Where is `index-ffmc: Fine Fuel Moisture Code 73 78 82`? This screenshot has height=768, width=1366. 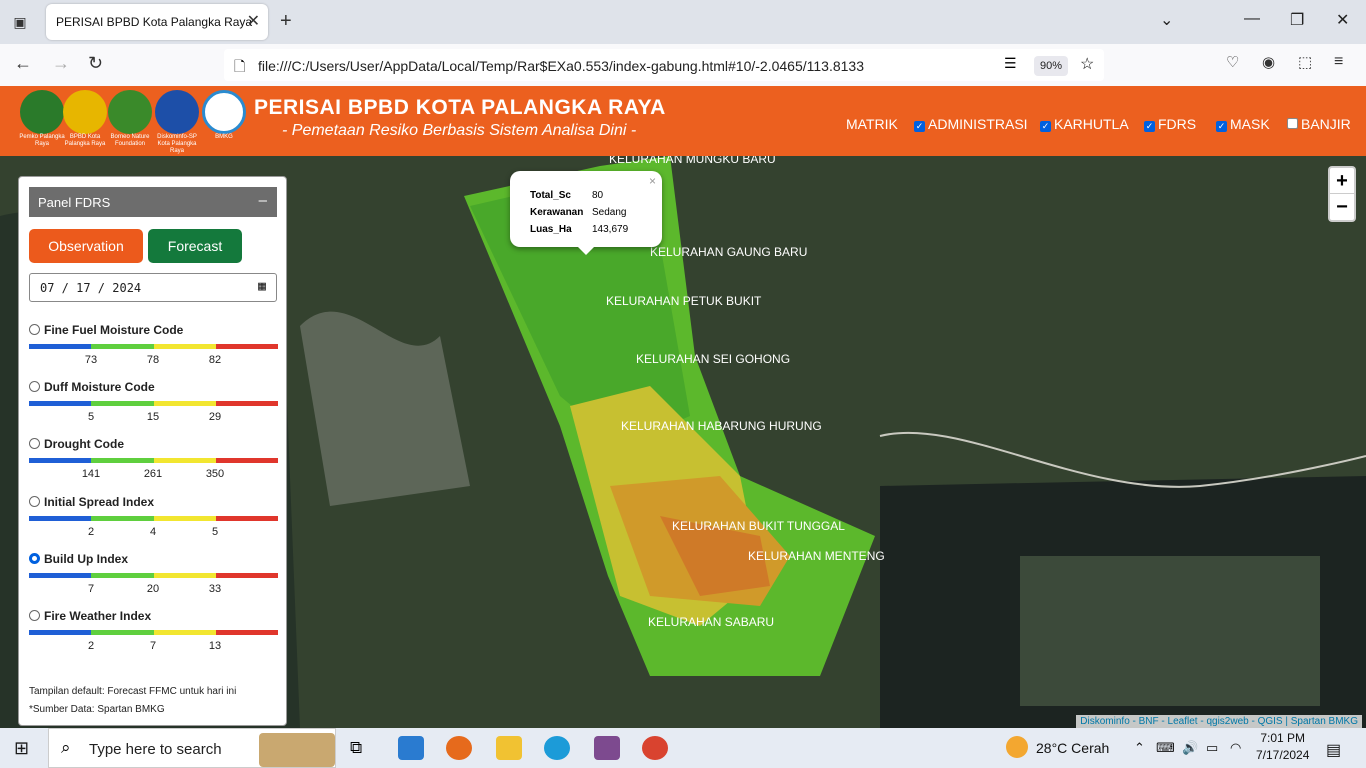 index-ffmc: Fine Fuel Moisture Code 73 78 82 is located at coordinates (154, 350).